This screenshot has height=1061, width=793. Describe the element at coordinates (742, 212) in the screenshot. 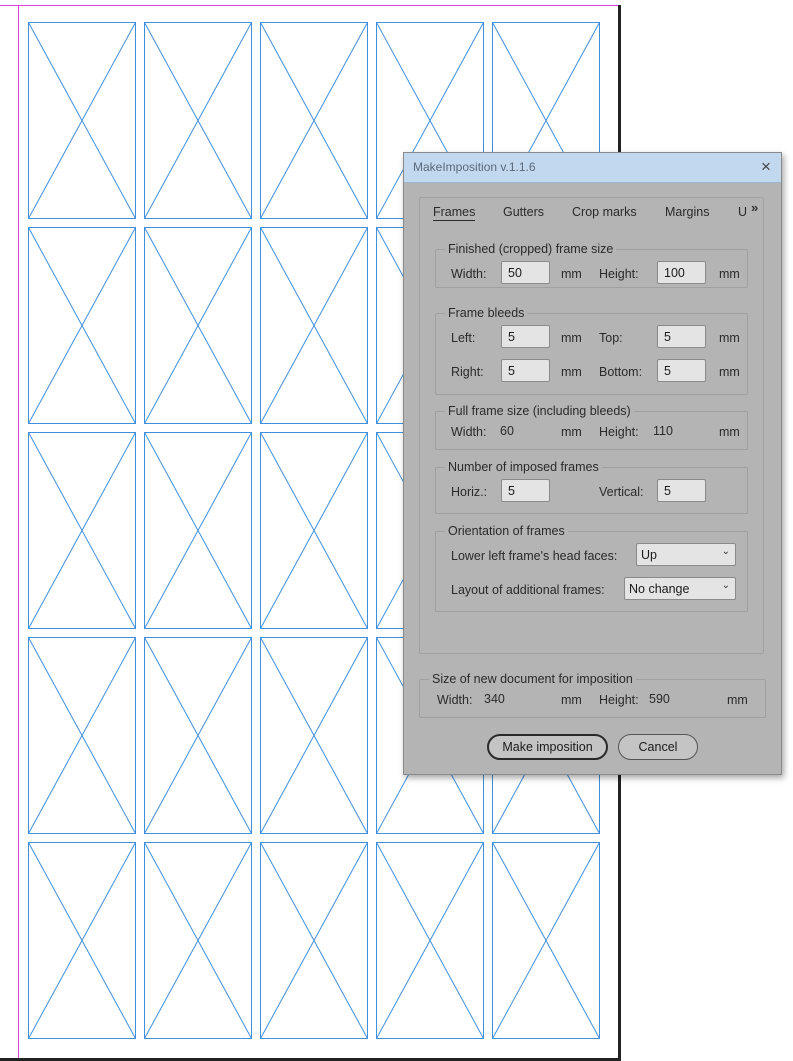

I see `tab-u: U` at that location.